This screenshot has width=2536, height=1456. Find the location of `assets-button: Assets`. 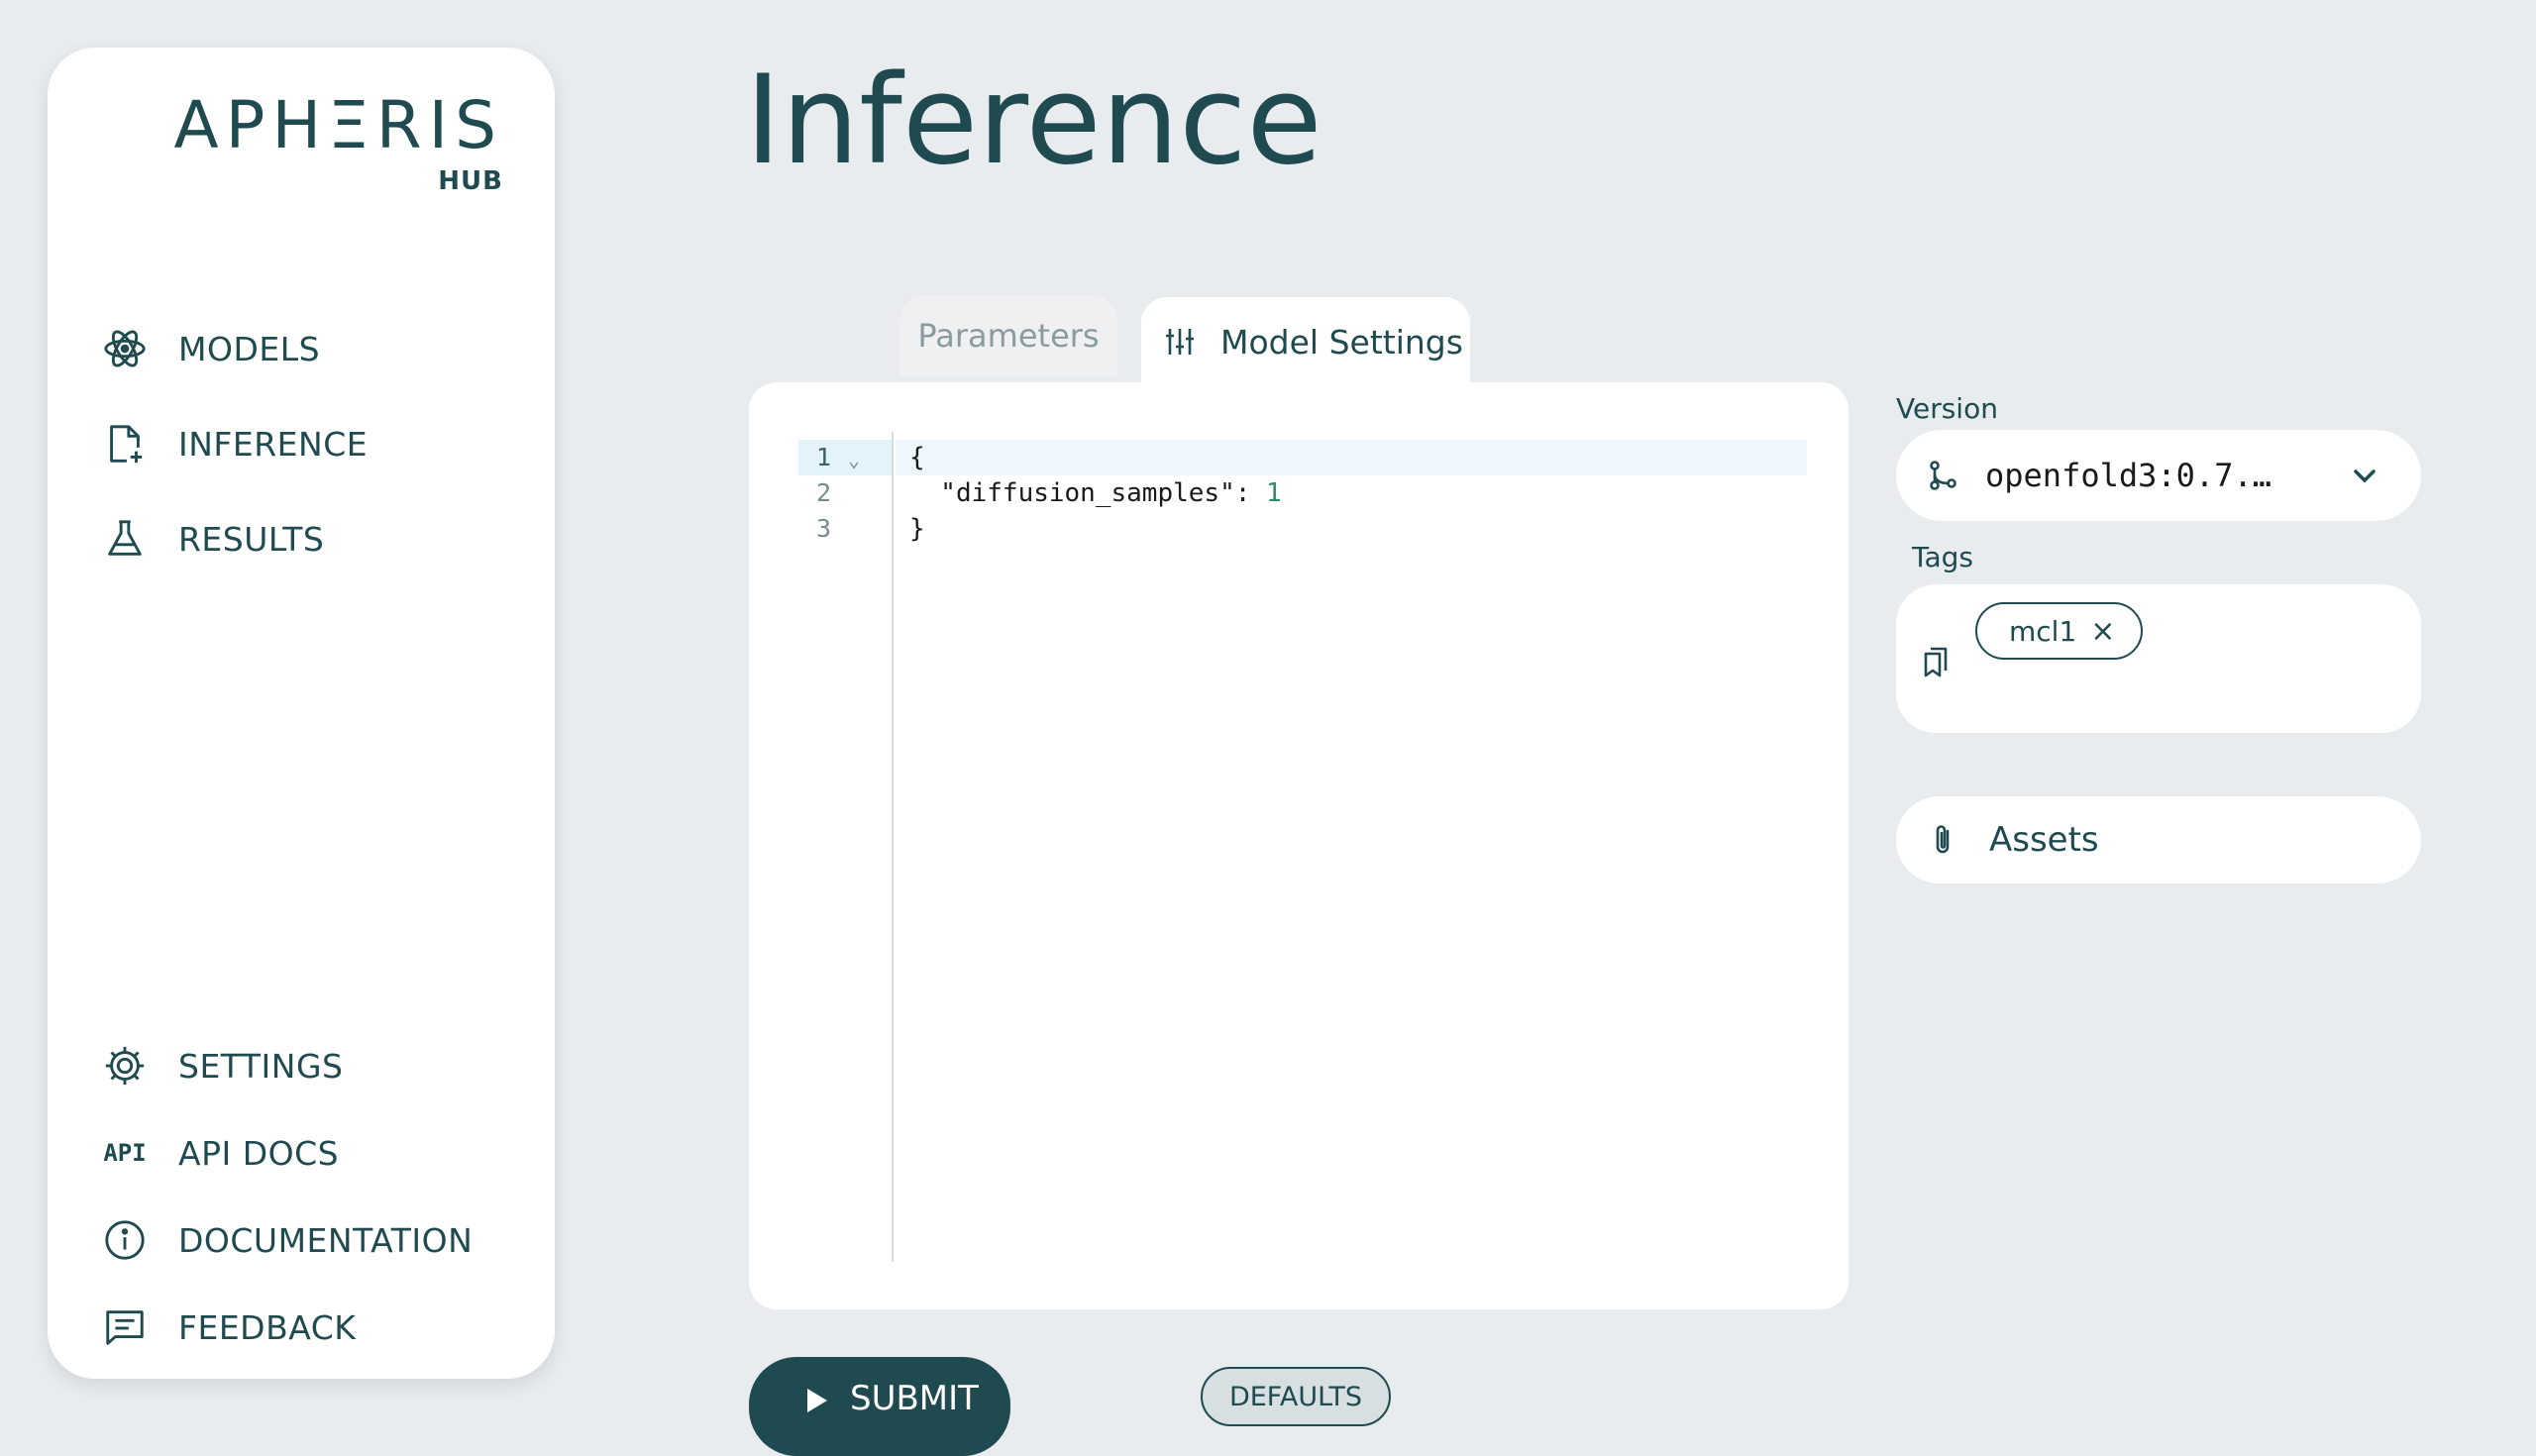

assets-button: Assets is located at coordinates (2158, 840).